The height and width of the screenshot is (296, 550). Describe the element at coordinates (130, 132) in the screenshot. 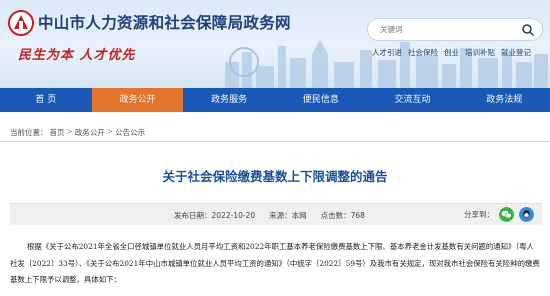

I see `breadcrumb-item-notice: 公告公示` at that location.